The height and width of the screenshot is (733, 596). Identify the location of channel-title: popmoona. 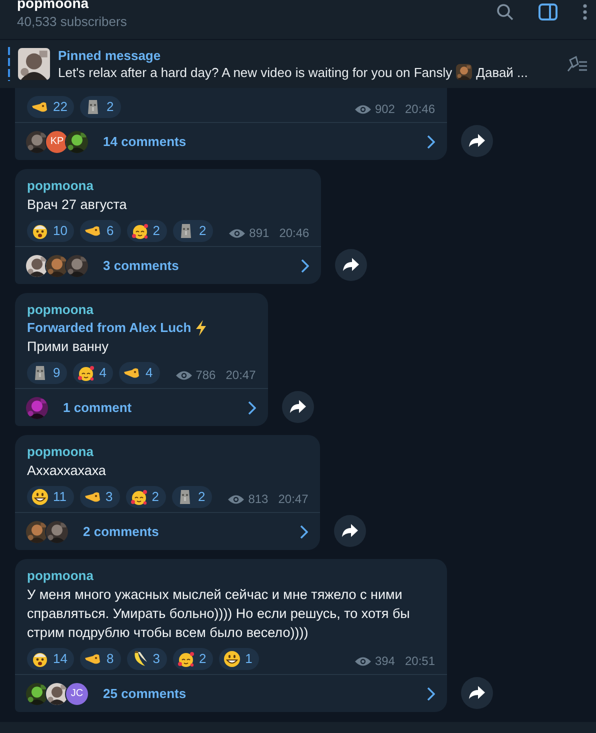
(53, 5).